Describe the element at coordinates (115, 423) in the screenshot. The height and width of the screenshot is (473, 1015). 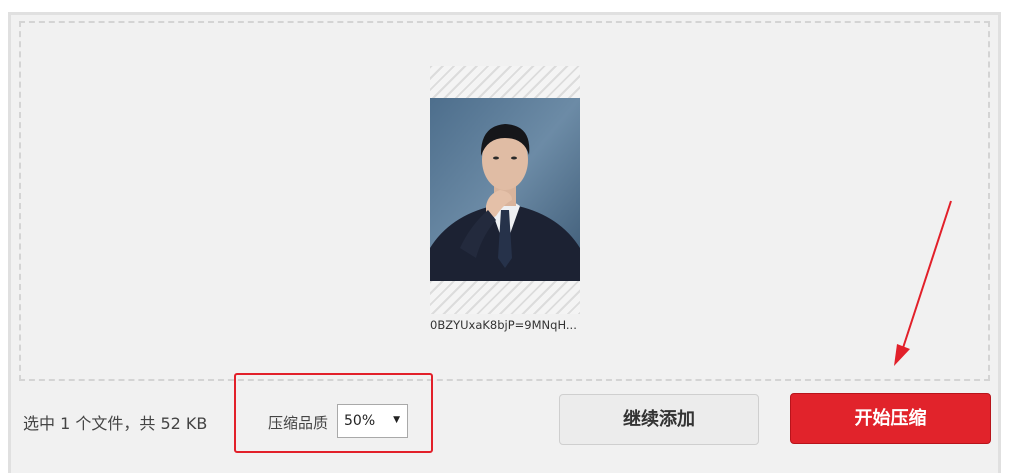
I see `selection-summary: 选中 1 个文件，共 52 KB` at that location.